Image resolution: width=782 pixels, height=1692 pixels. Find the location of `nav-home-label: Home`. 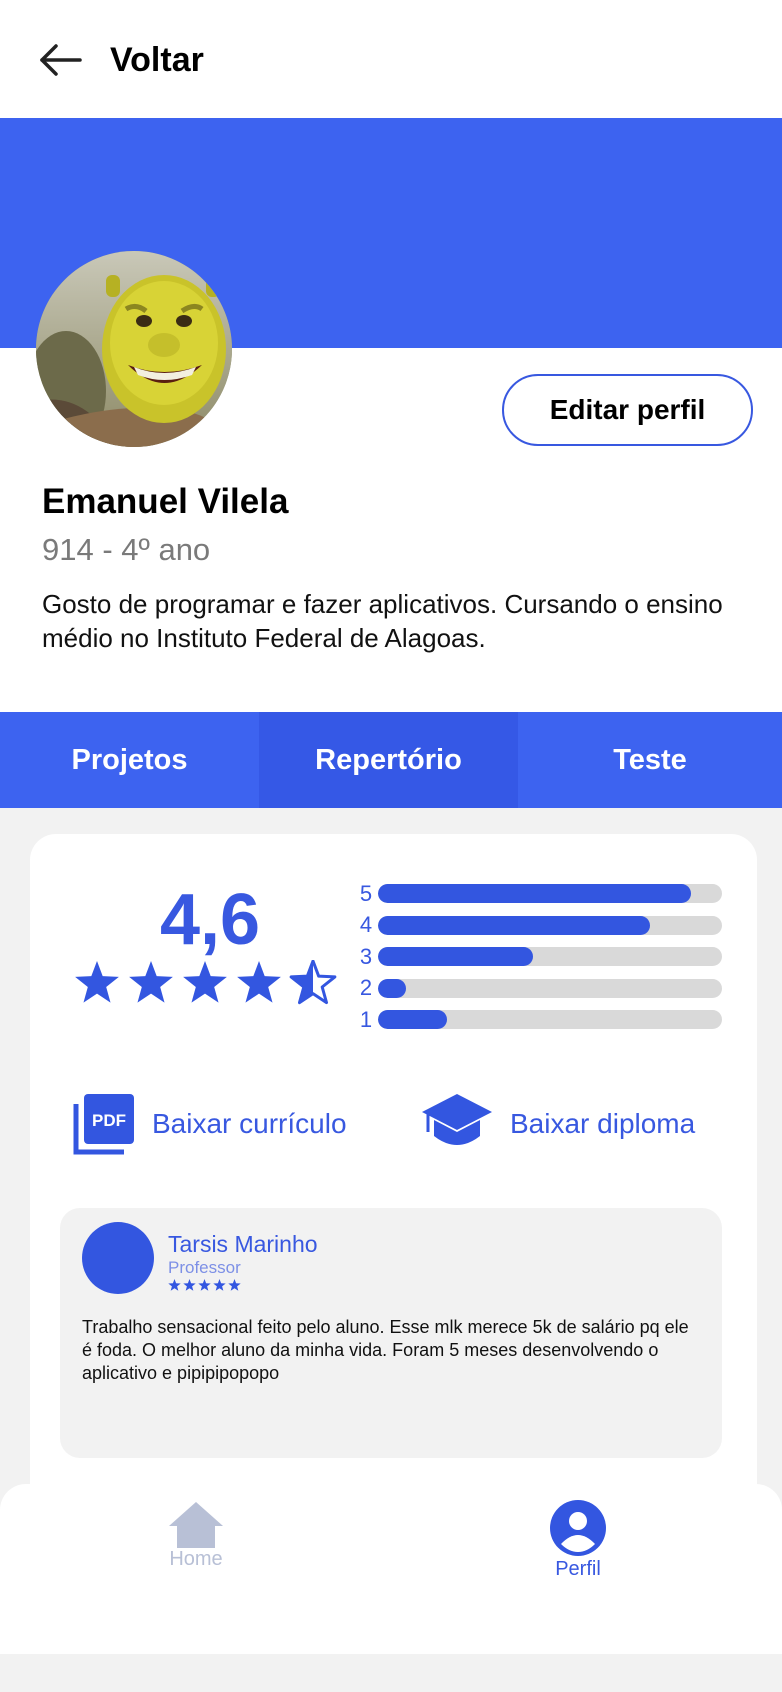

nav-home-label: Home is located at coordinates (196, 1559).